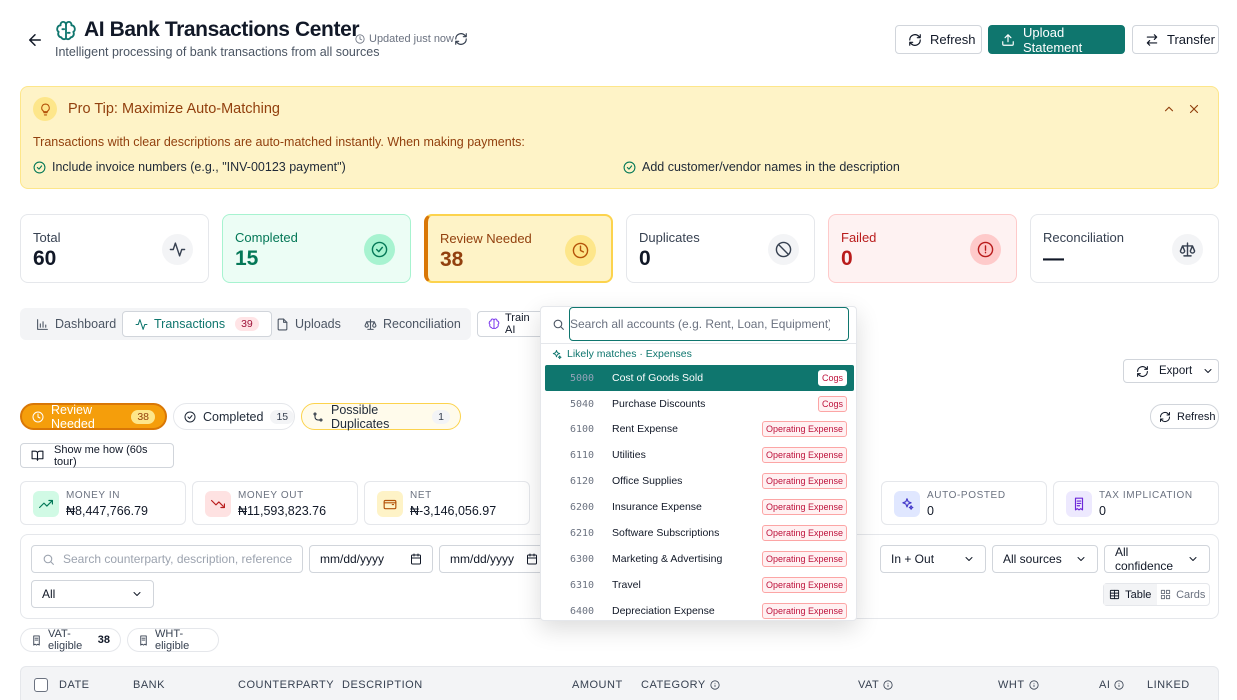 This screenshot has height=700, width=1237. Describe the element at coordinates (663, 611) in the screenshot. I see `account-name: Depreciation Expense` at that location.